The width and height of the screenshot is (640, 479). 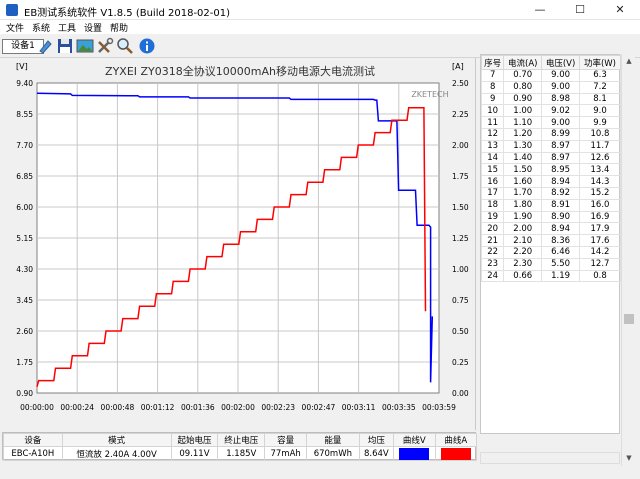 I want to click on zoom-icon, so click(x=125, y=46).